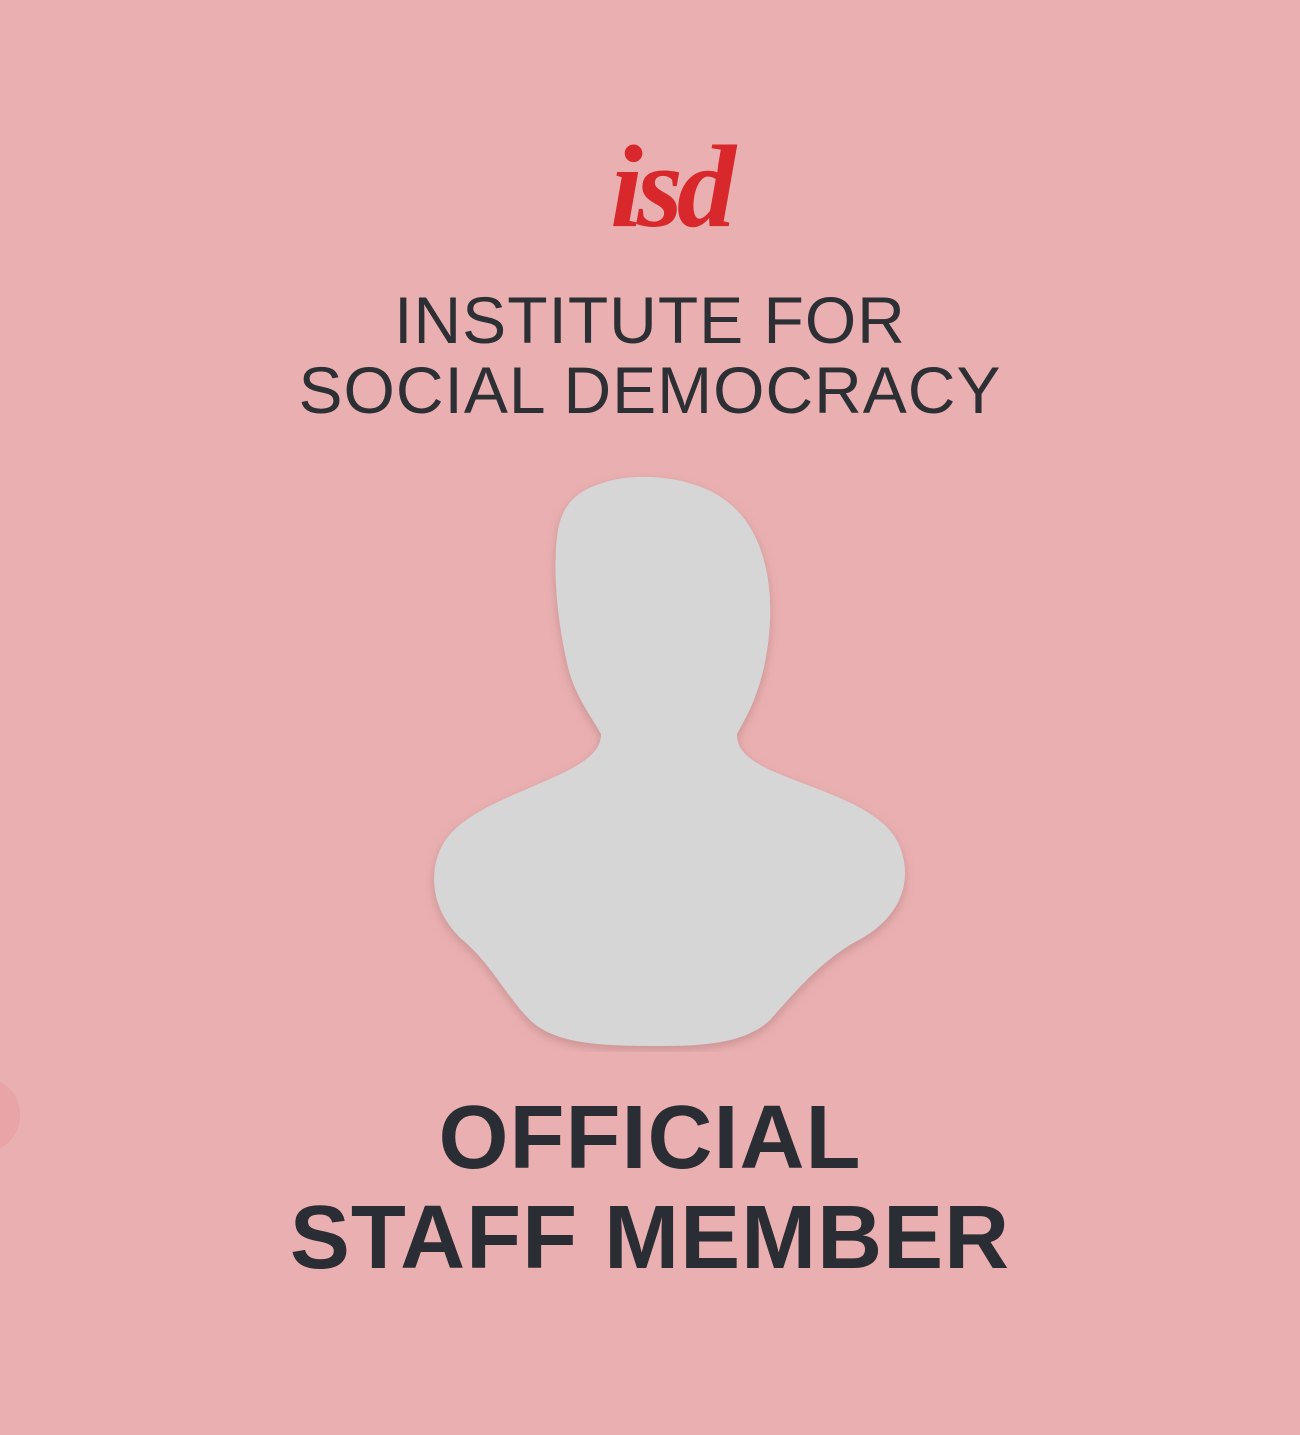 The image size is (1300, 1435). Describe the element at coordinates (674, 186) in the screenshot. I see `isd-logo-text: isd` at that location.